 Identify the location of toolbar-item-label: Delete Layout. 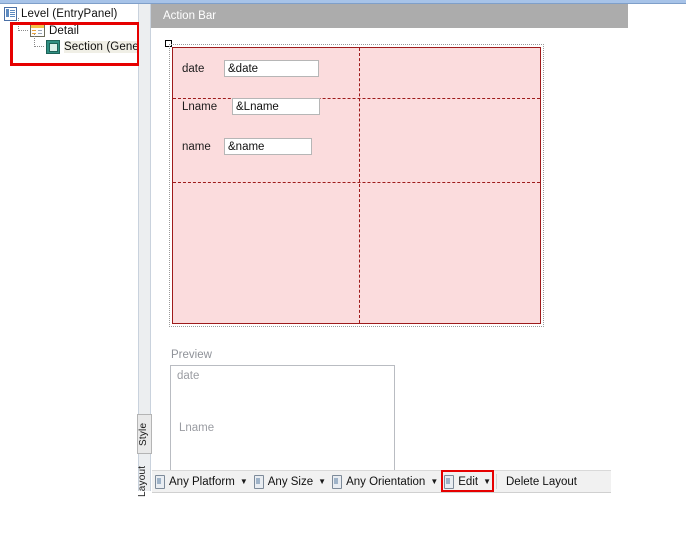
(541, 481).